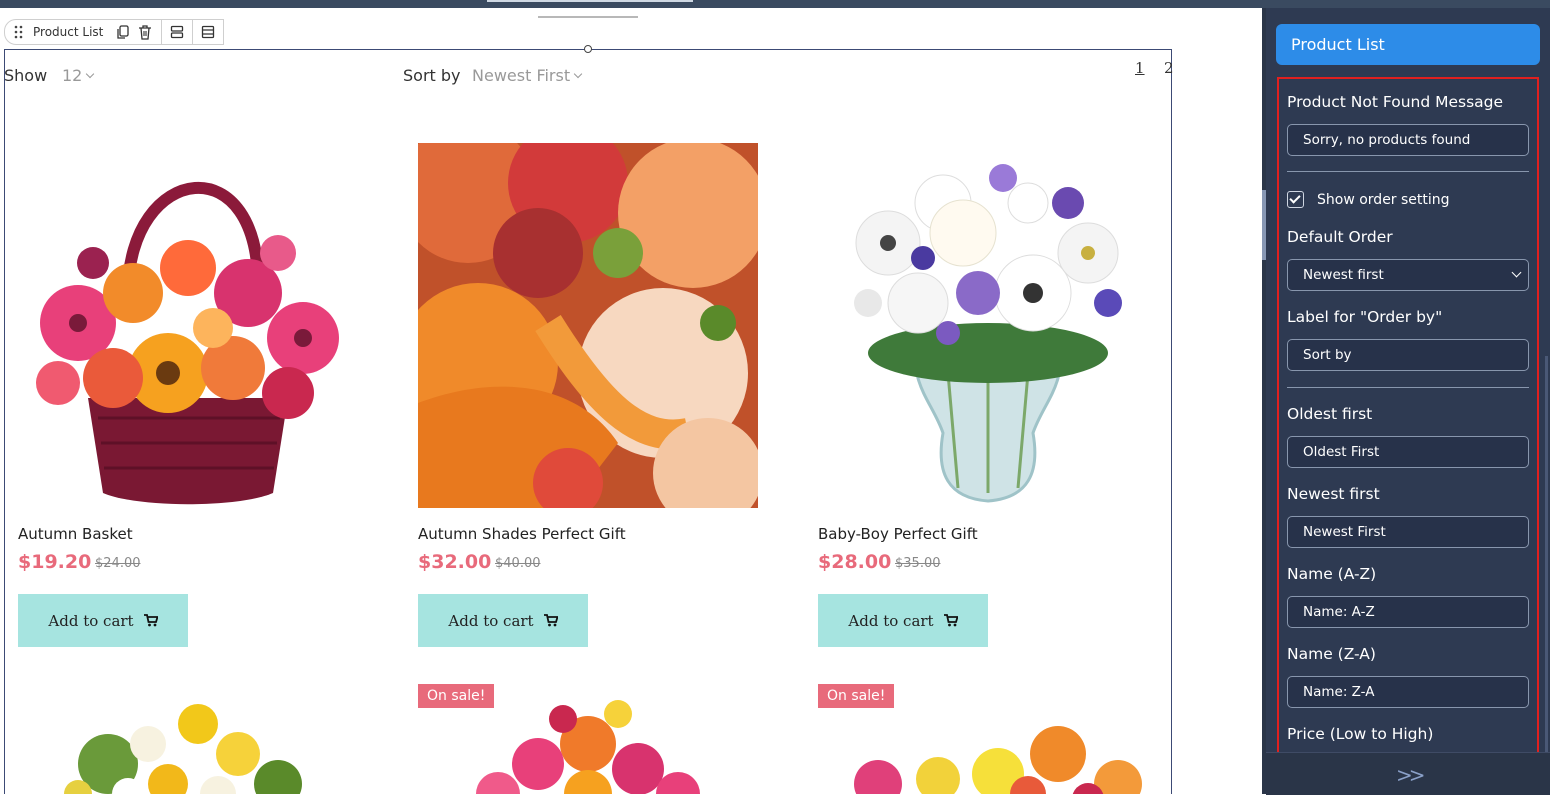 Image resolution: width=1550 pixels, height=795 pixels. What do you see at coordinates (1365, 317) in the screenshot?
I see `orderby-label: Label for "Order by"` at bounding box center [1365, 317].